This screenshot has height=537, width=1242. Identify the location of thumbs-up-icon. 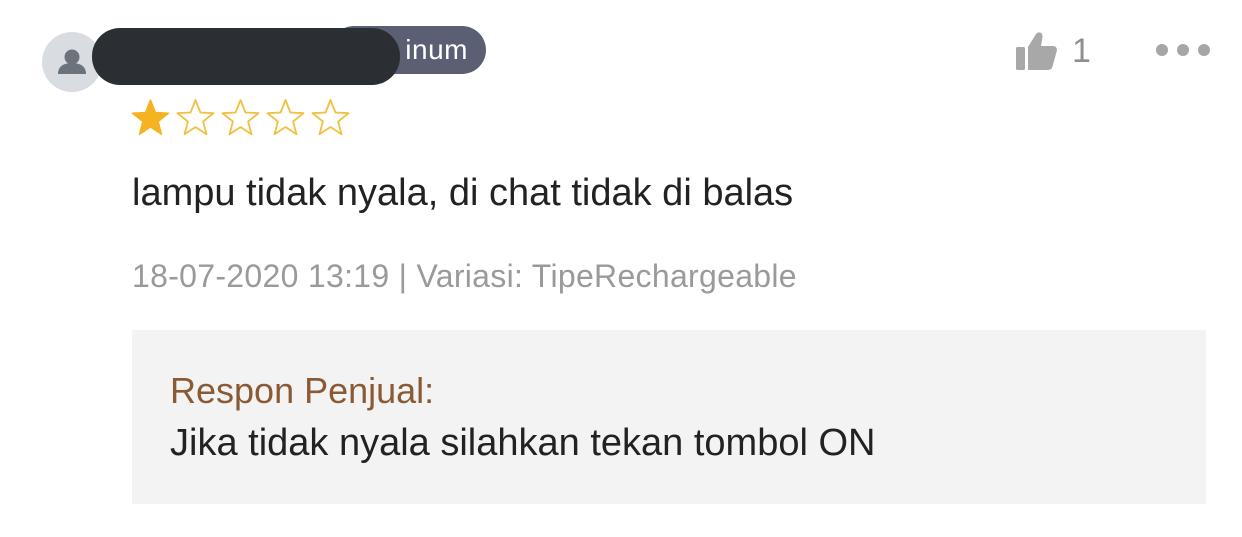
(1036, 51).